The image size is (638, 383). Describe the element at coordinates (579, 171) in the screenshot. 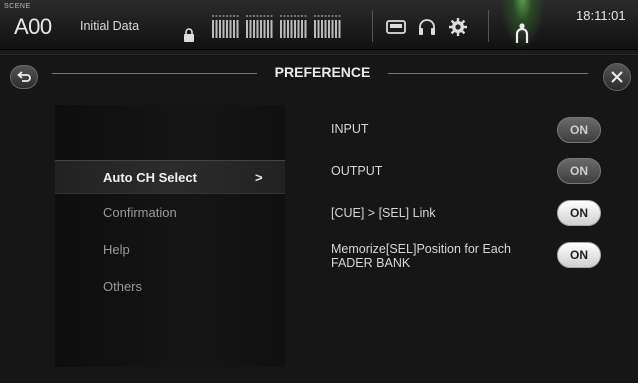

I see `output-toggle: ON` at that location.